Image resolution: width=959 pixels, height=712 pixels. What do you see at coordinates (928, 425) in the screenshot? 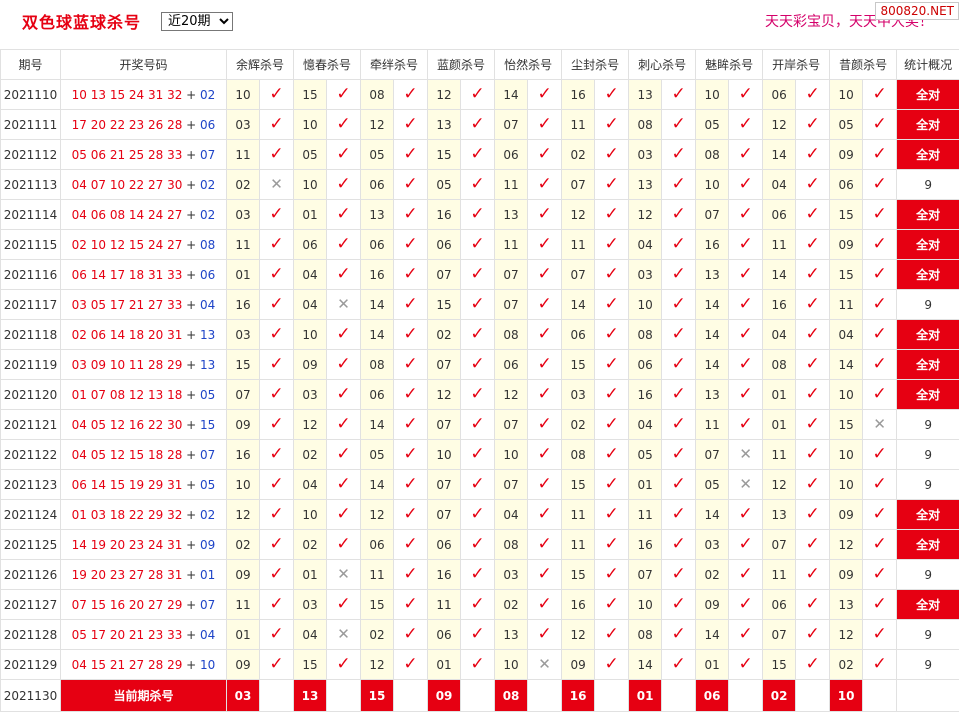
I see `stat-count-cell: 9` at bounding box center [928, 425].